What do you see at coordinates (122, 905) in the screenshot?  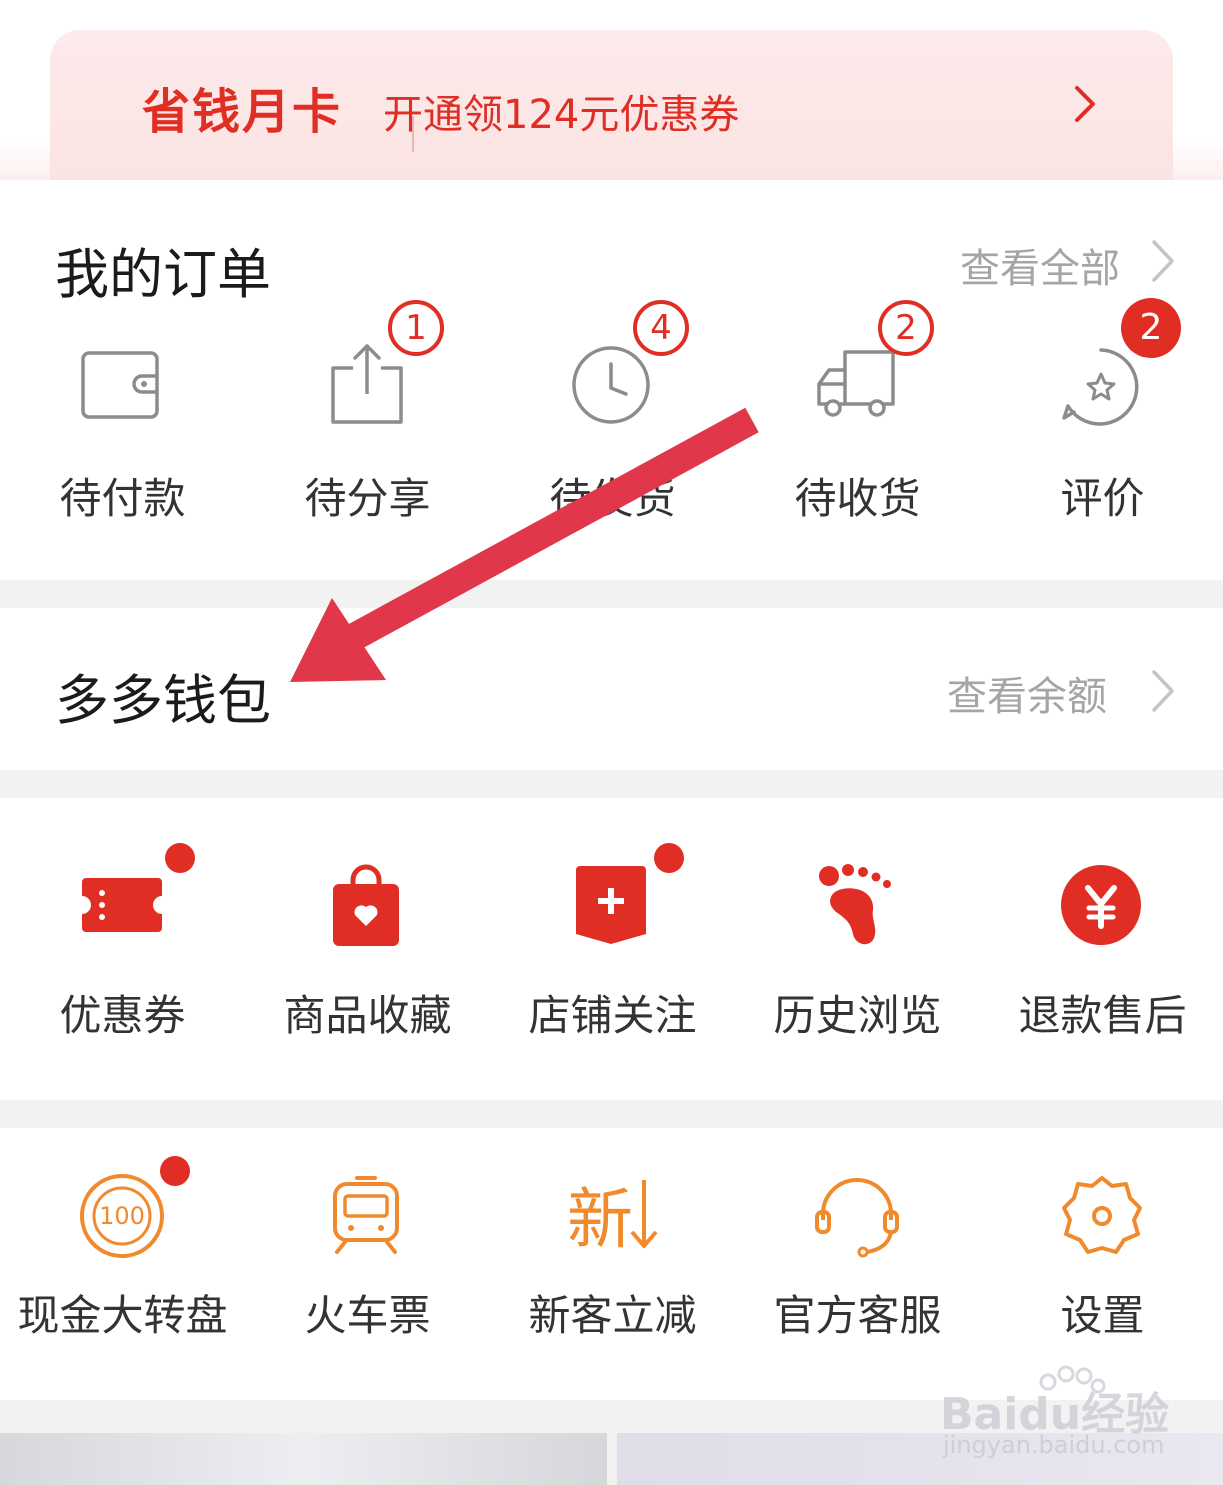 I see `coupon-icon` at bounding box center [122, 905].